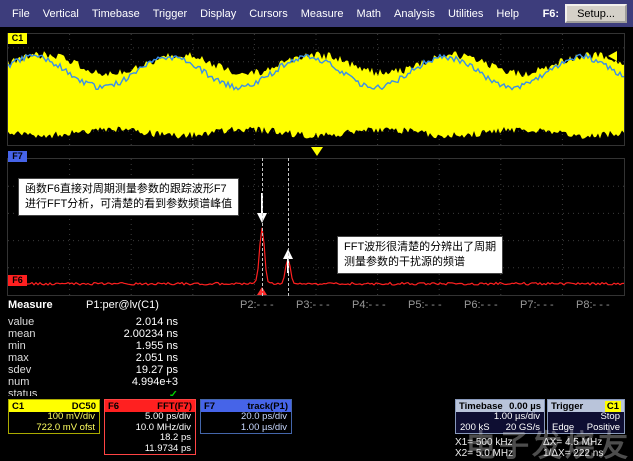 This screenshot has height=461, width=633. What do you see at coordinates (567, 406) in the screenshot?
I see `trigger-title: Trigger` at bounding box center [567, 406].